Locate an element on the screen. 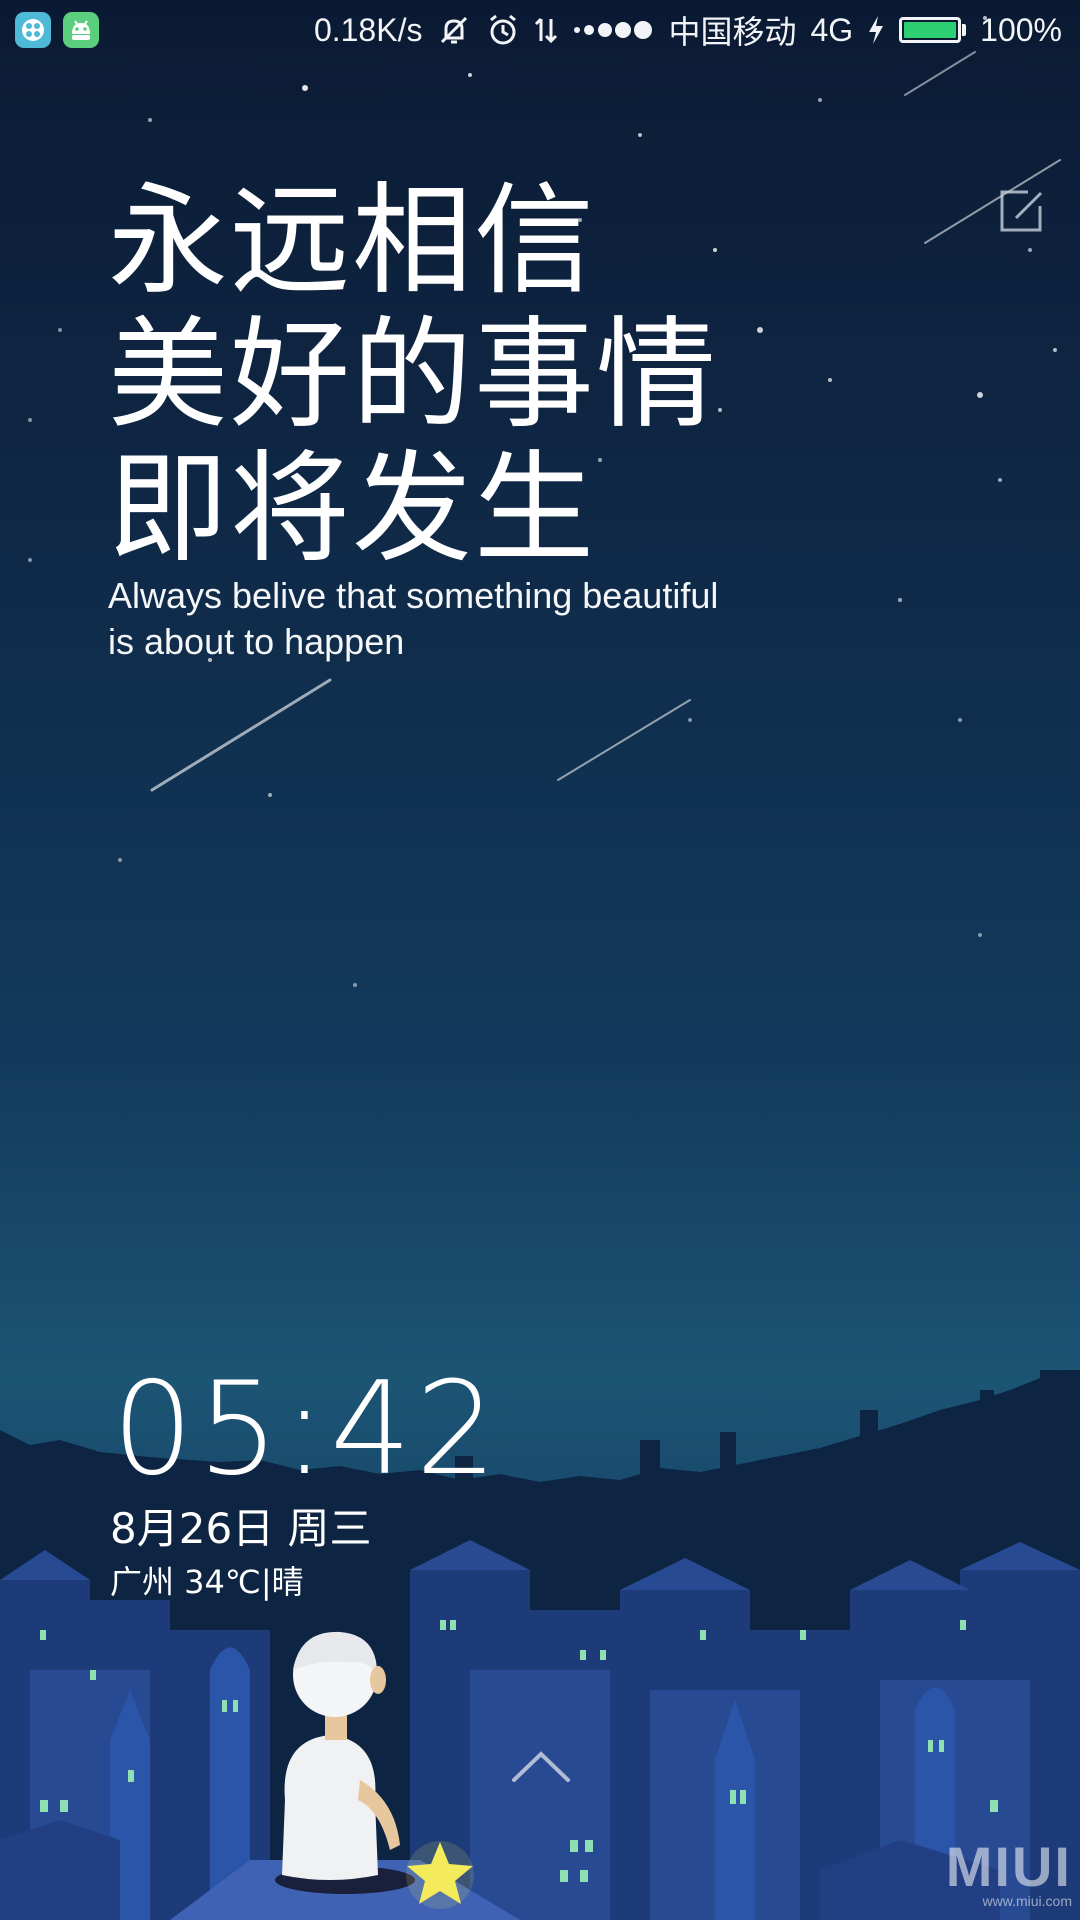 The image size is (1080, 1920). date-text: 8月26日 周三 is located at coordinates (241, 1528).